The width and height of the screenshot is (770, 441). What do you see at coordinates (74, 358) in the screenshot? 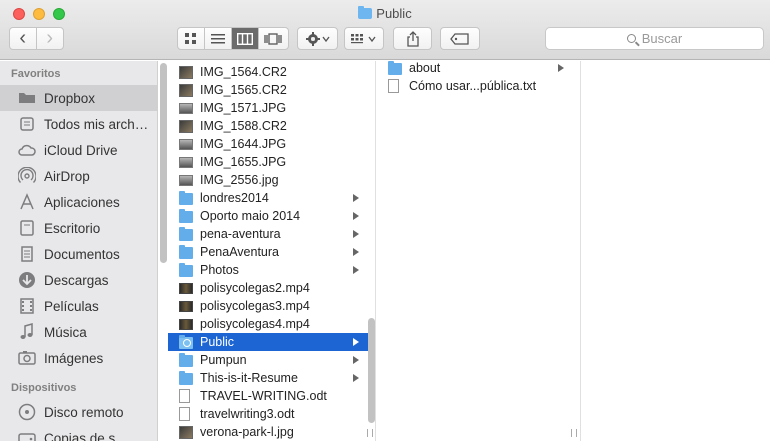
I see `sidebar-item-label: Imágenes` at bounding box center [74, 358].